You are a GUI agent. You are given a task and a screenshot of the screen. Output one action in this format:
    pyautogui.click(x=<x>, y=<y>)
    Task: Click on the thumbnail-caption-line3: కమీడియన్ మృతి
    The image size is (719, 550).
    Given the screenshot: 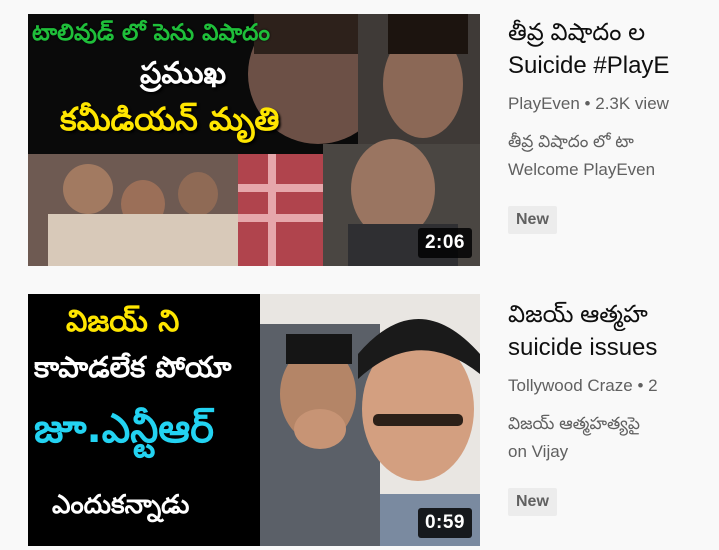 What is the action you would take?
    pyautogui.click(x=170, y=119)
    